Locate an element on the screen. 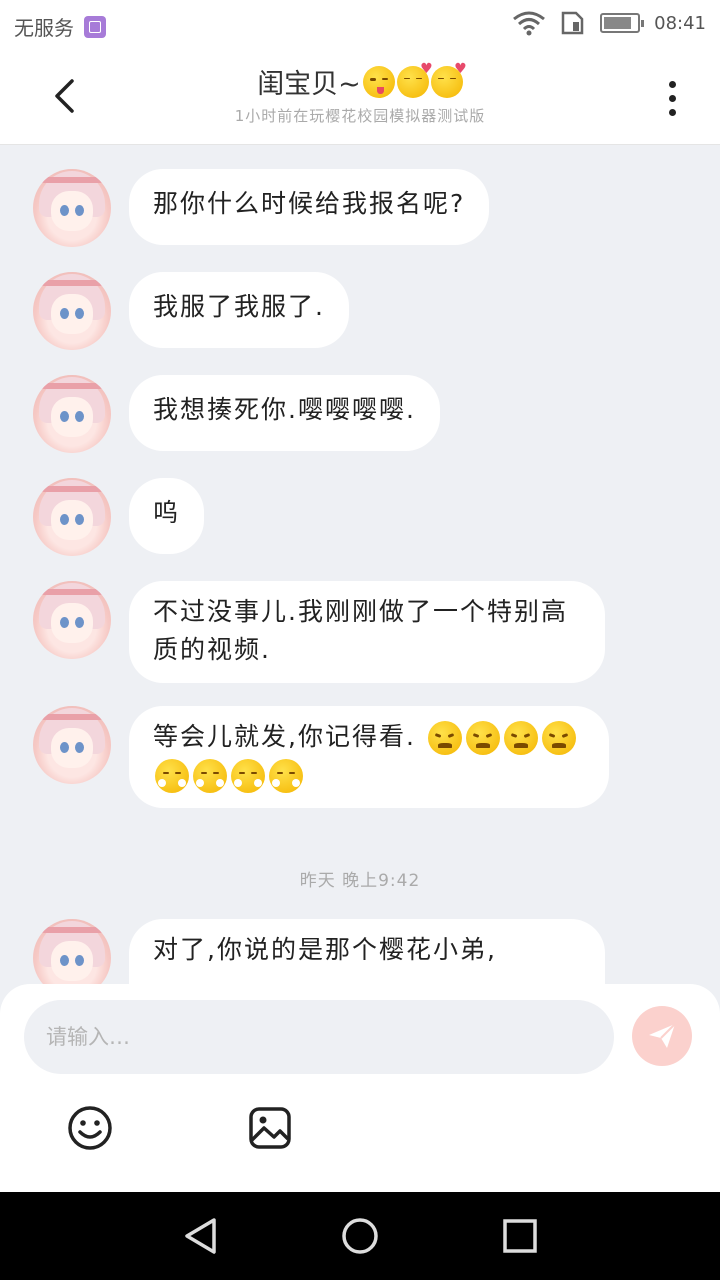  battery-fill is located at coordinates (618, 23).